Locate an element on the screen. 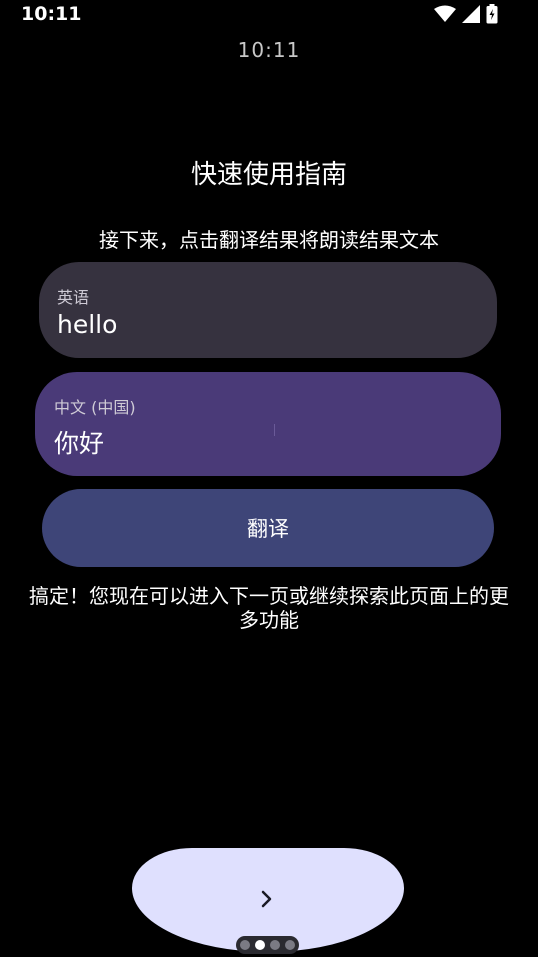 This screenshot has height=957, width=538. chevron-right-icon is located at coordinates (266, 899).